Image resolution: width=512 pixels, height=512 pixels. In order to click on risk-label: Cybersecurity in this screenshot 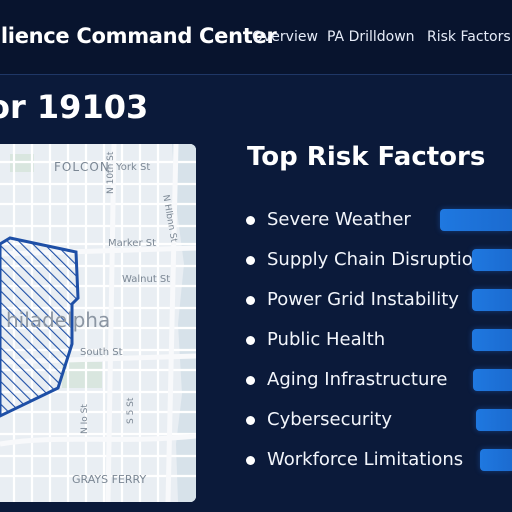, I will do `click(329, 419)`.